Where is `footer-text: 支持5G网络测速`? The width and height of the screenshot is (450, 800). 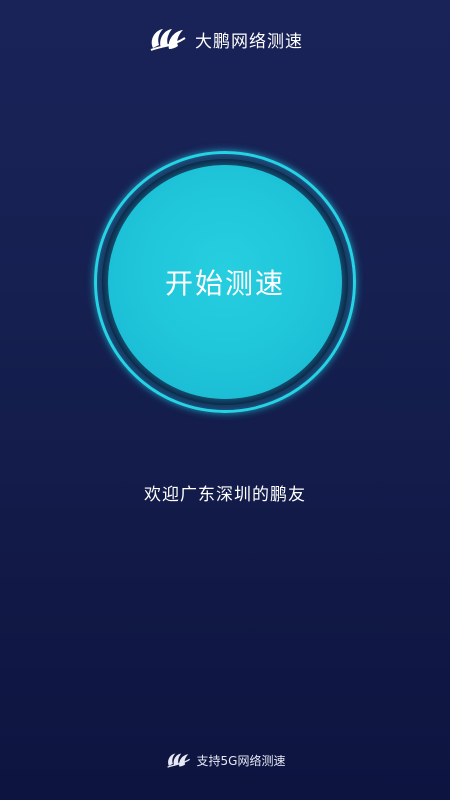
footer-text: 支持5G网络测速 is located at coordinates (241, 760).